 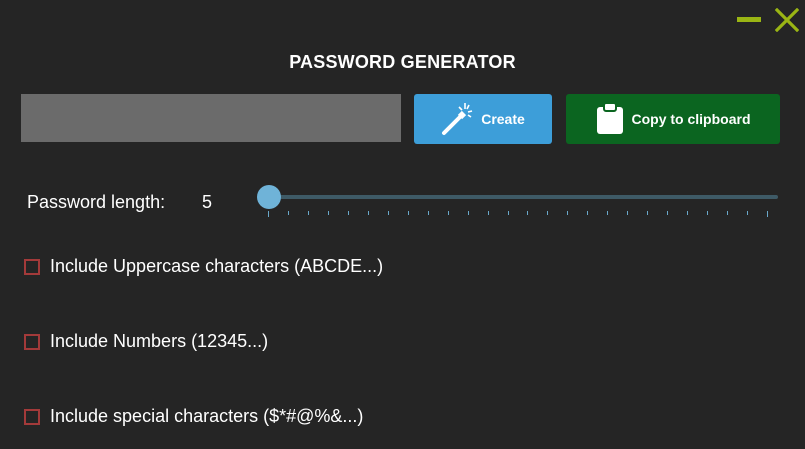 I want to click on slider-thumb, so click(x=269, y=197).